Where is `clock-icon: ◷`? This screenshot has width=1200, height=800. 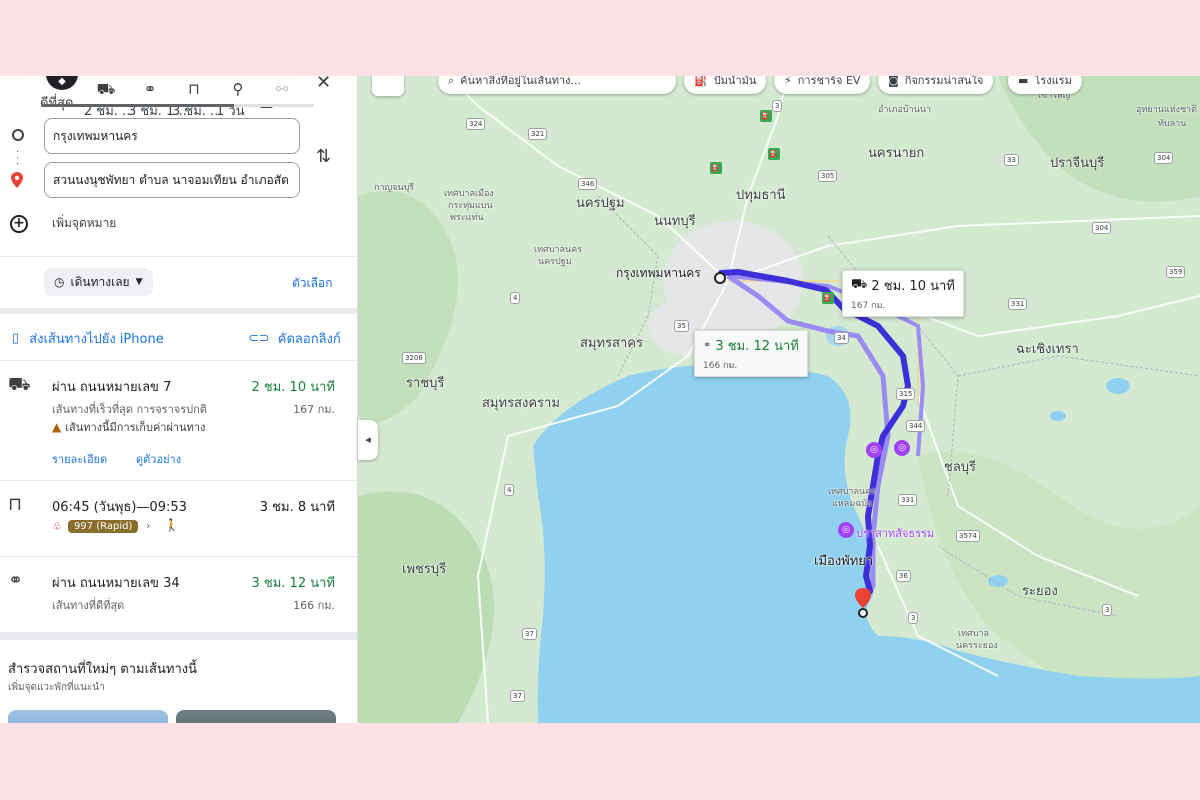
clock-icon: ◷ is located at coordinates (59, 282).